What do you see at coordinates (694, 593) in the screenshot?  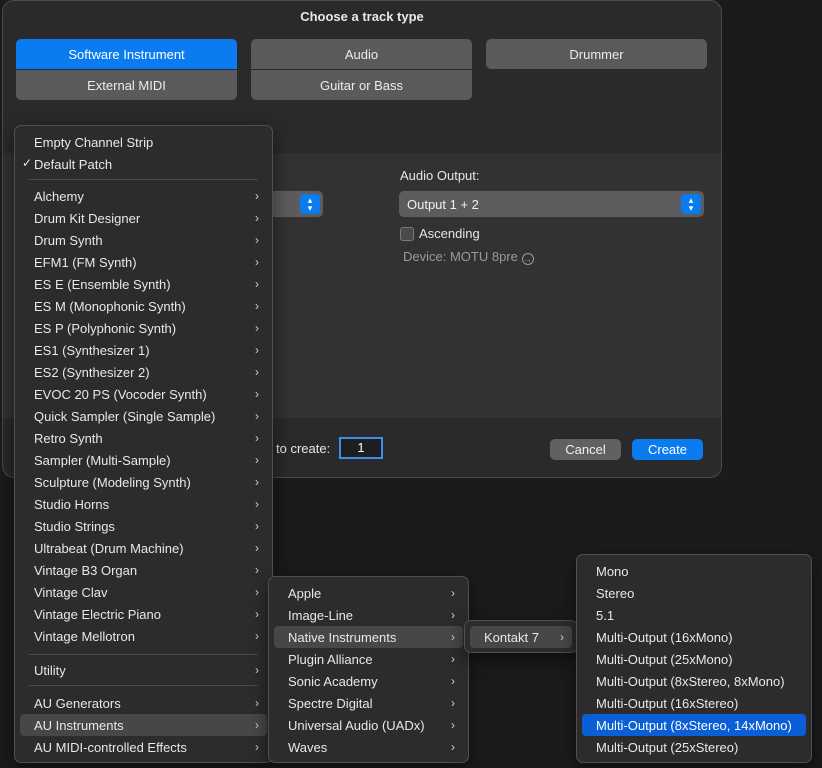 I see `output-menu-item: Stereo` at bounding box center [694, 593].